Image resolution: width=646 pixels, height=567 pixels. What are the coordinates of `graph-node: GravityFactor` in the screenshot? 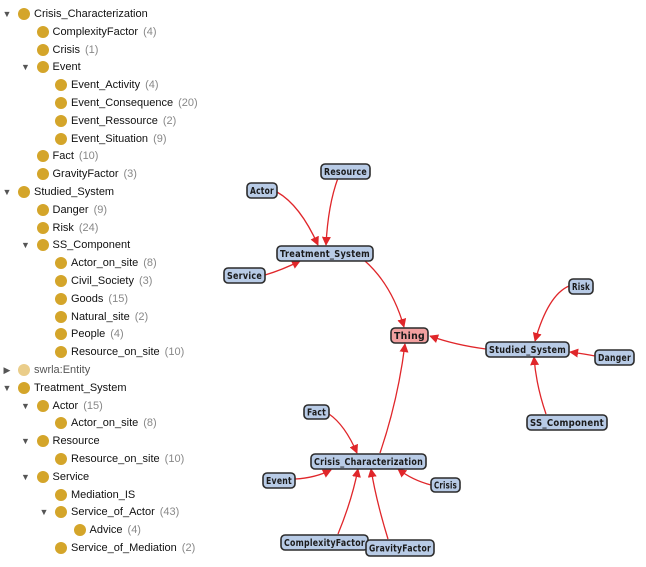 It's located at (400, 548).